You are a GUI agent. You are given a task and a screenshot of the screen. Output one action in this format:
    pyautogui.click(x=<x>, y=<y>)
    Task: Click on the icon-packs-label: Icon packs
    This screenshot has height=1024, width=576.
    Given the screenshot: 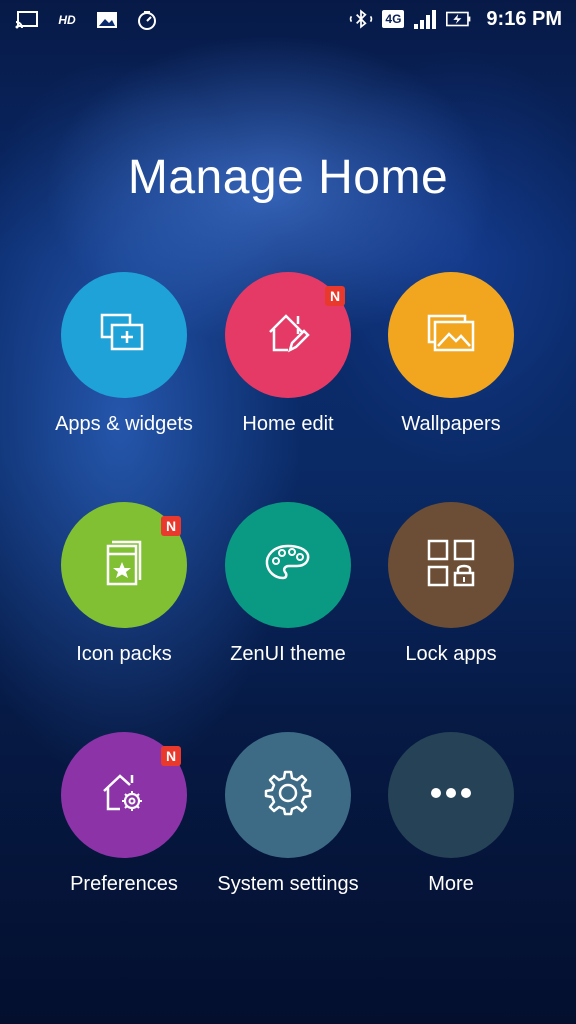 What is the action you would take?
    pyautogui.click(x=124, y=654)
    